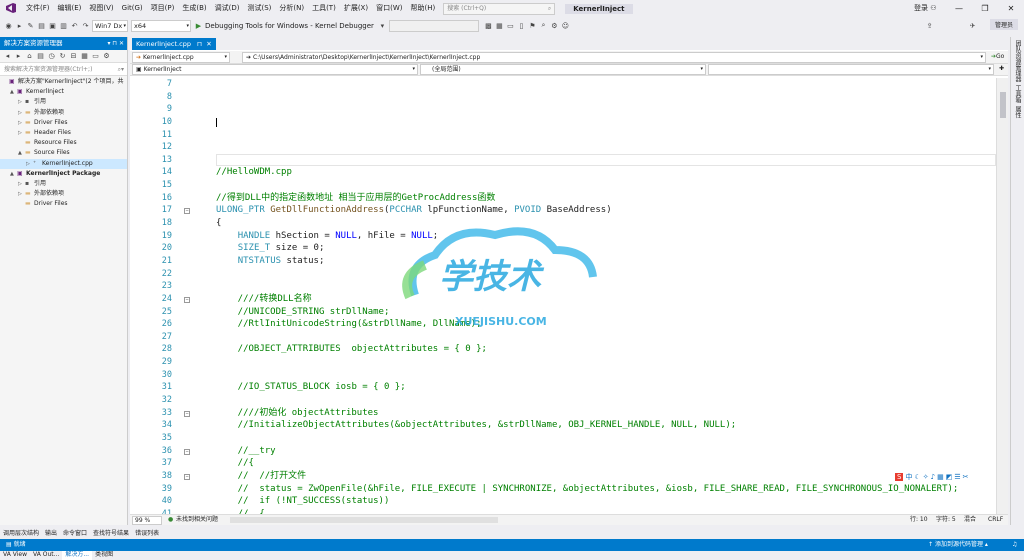 Image resolution: width=1024 pixels, height=560 pixels. What do you see at coordinates (940, 477) in the screenshot?
I see `keyboard-icon: ▦` at bounding box center [940, 477].